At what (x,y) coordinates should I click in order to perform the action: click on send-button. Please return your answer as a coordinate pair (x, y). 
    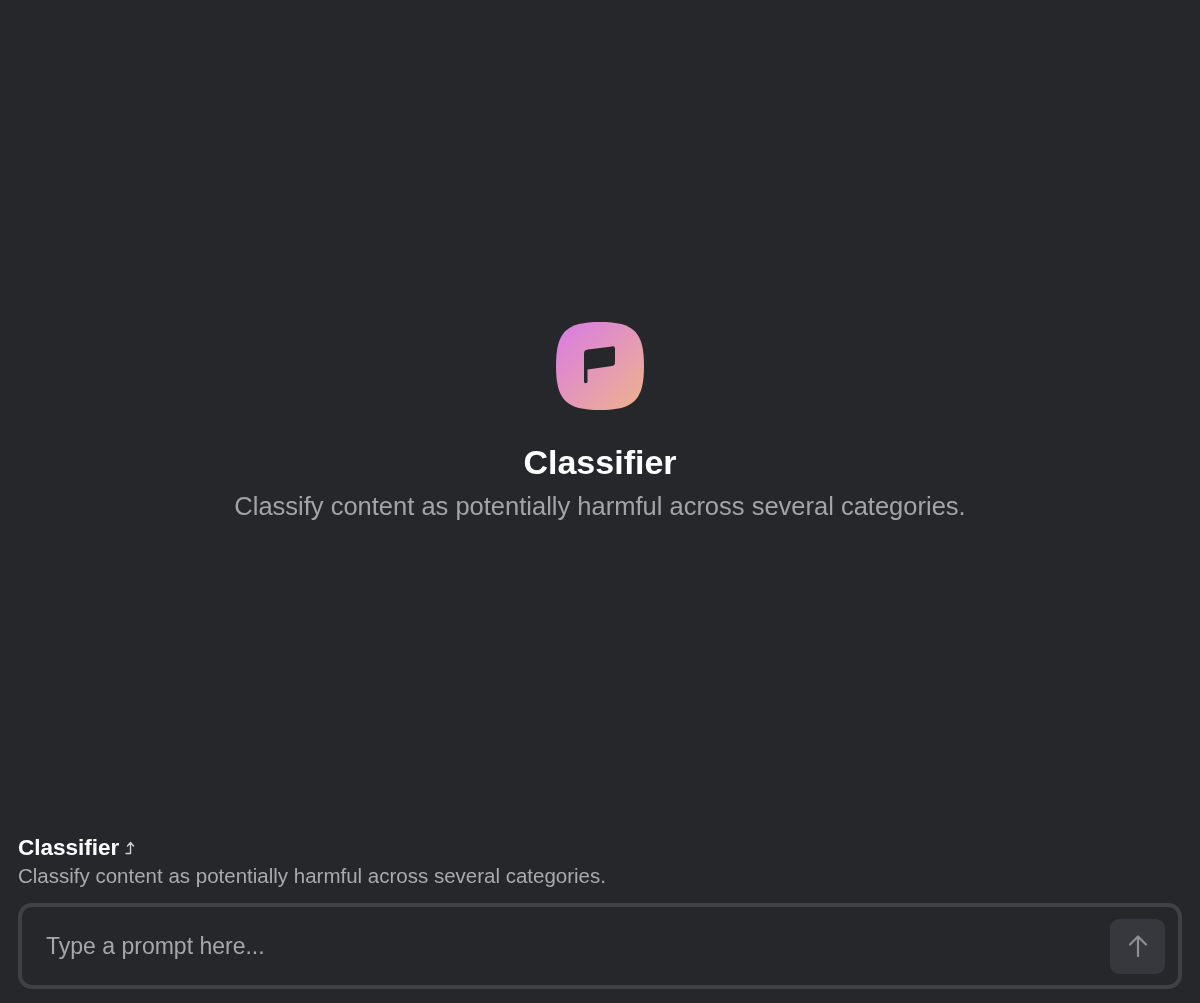
    Looking at the image, I should click on (1137, 946).